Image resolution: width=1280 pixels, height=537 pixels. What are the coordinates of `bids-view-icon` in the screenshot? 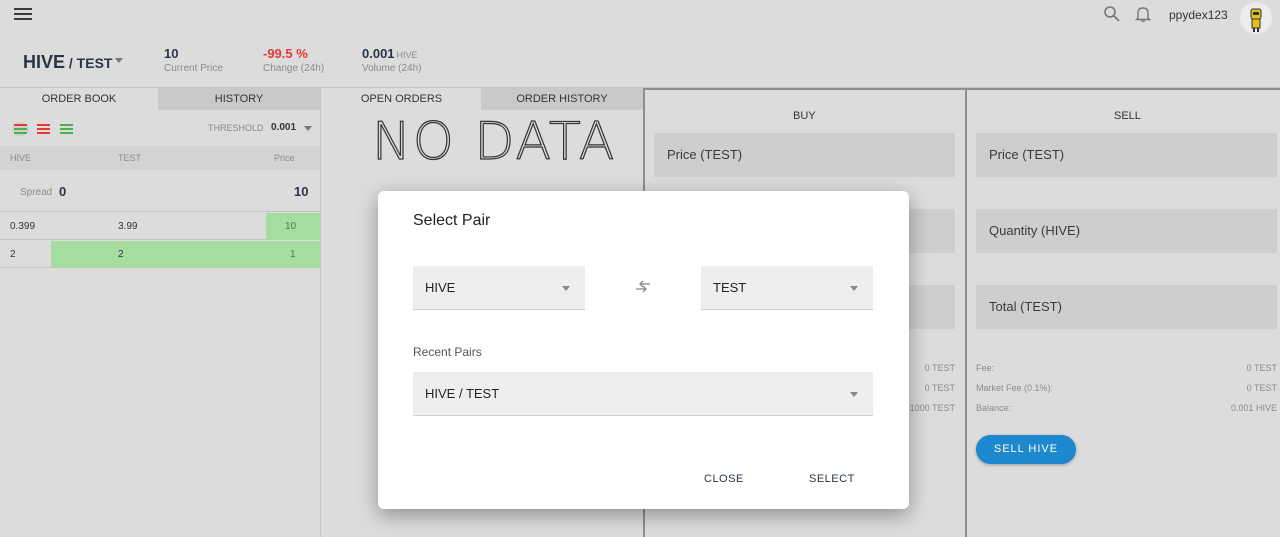 It's located at (66, 129).